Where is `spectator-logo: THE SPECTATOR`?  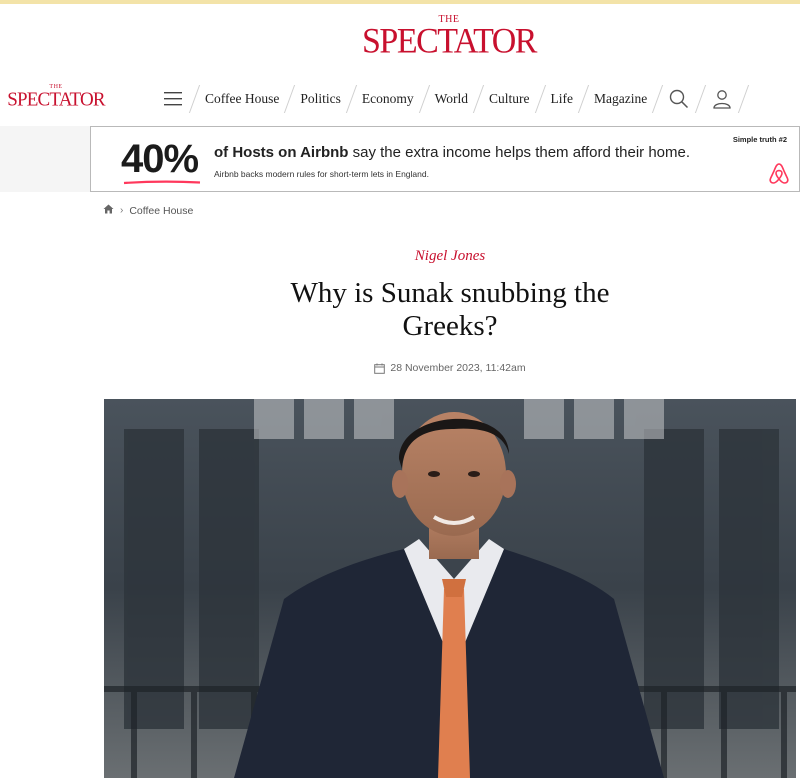
spectator-logo: THE SPECTATOR is located at coordinates (449, 38).